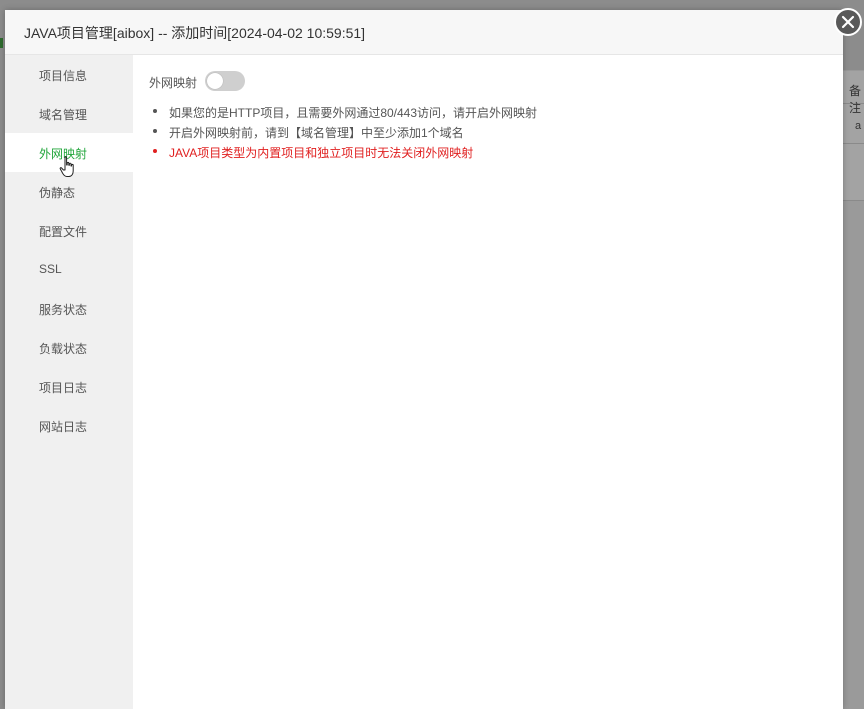 The image size is (864, 709). I want to click on sidebar-item-domain-management: 域名管理, so click(69, 113).